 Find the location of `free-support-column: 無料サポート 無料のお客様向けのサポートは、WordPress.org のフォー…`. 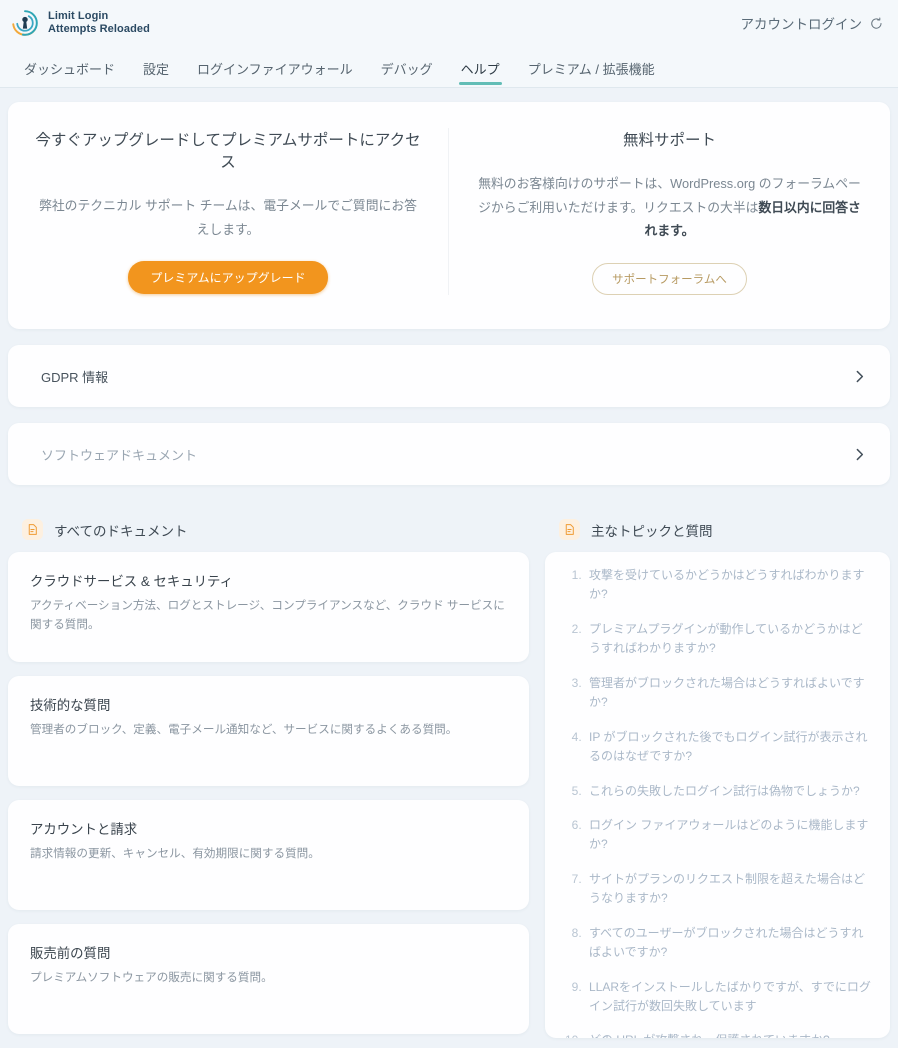

free-support-column: 無料サポート 無料のお客様向けのサポートは、WordPress.org のフォー… is located at coordinates (669, 212).